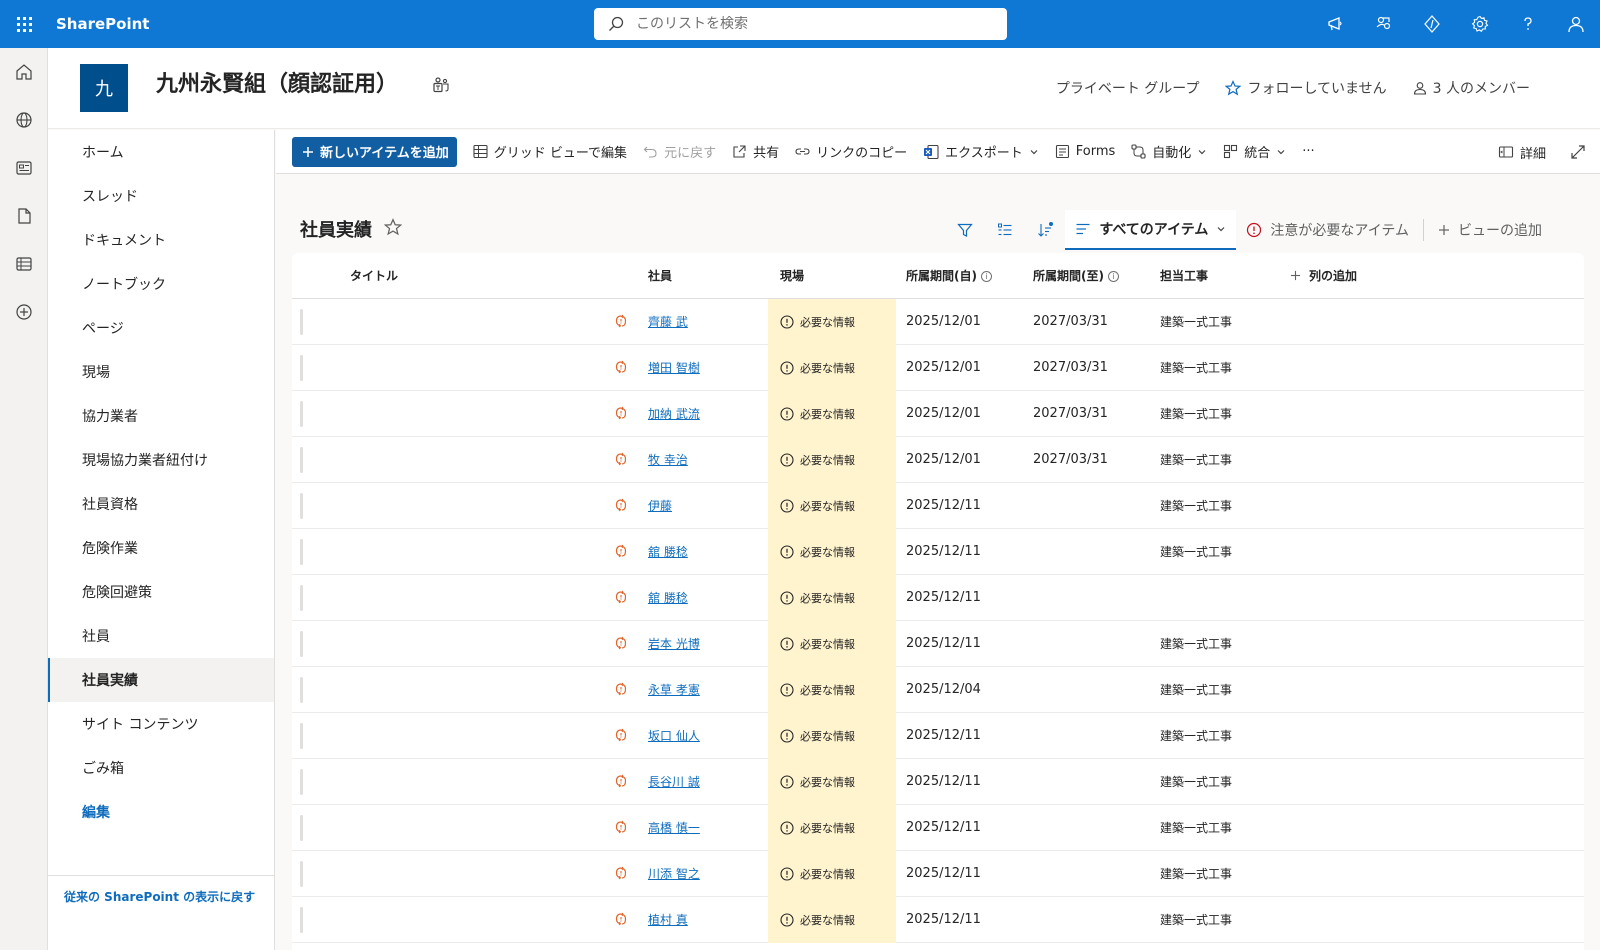 Image resolution: width=1600 pixels, height=950 pixels. What do you see at coordinates (1045, 230) in the screenshot?
I see `sort-button` at bounding box center [1045, 230].